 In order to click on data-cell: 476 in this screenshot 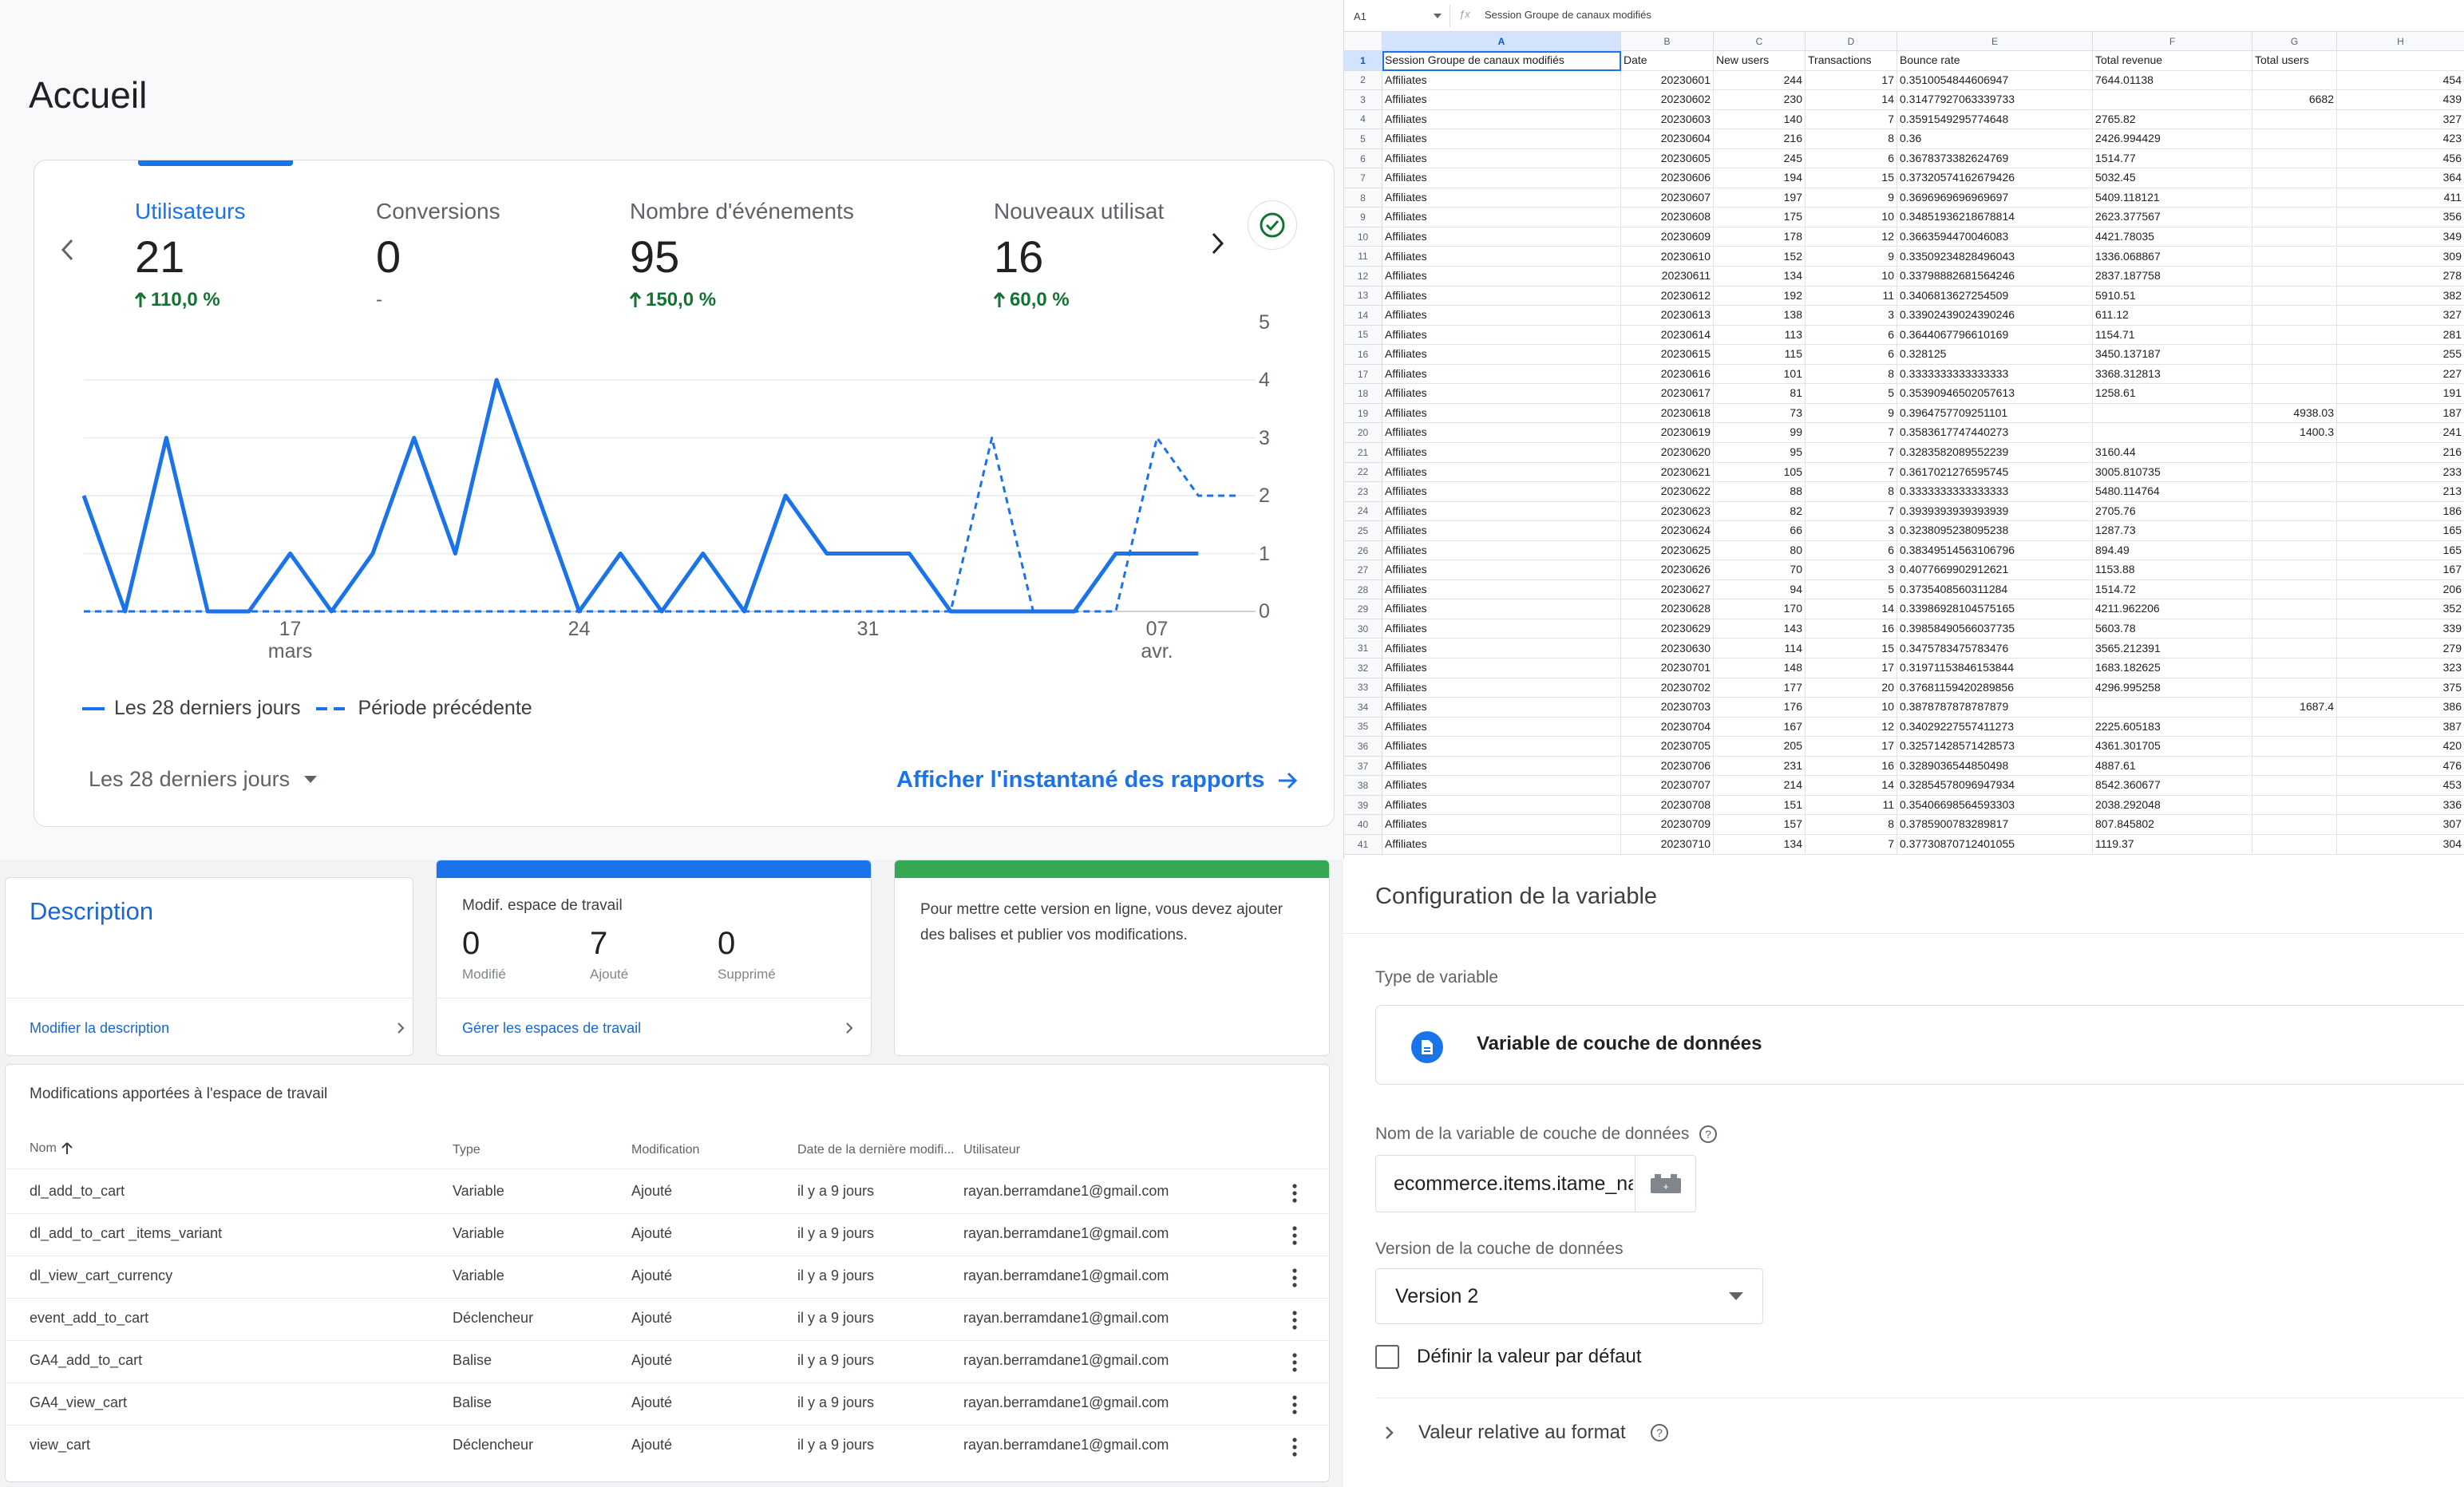, I will do `click(2401, 767)`.